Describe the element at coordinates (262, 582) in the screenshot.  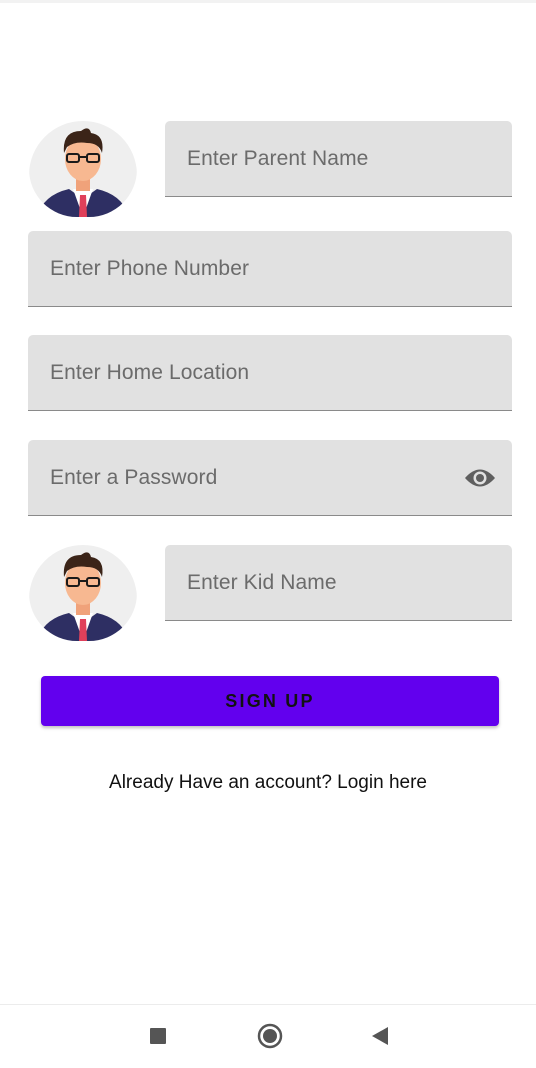
I see `kid-name-placeholder: Enter Kid Name` at that location.